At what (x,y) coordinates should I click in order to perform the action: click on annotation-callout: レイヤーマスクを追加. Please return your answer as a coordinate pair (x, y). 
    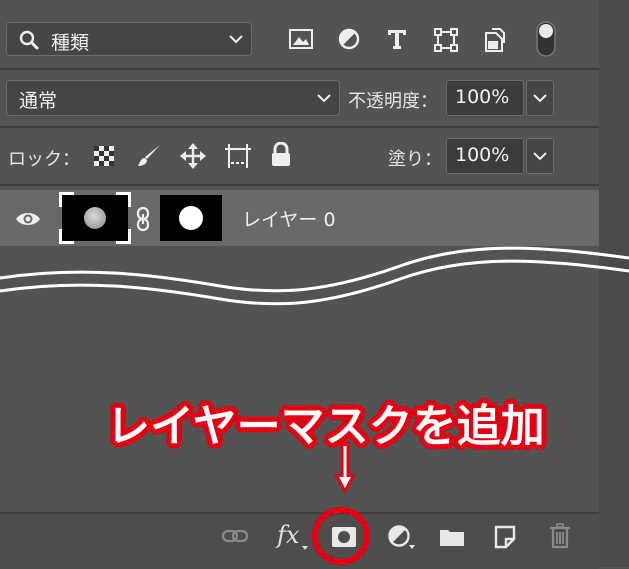
    Looking at the image, I should click on (325, 426).